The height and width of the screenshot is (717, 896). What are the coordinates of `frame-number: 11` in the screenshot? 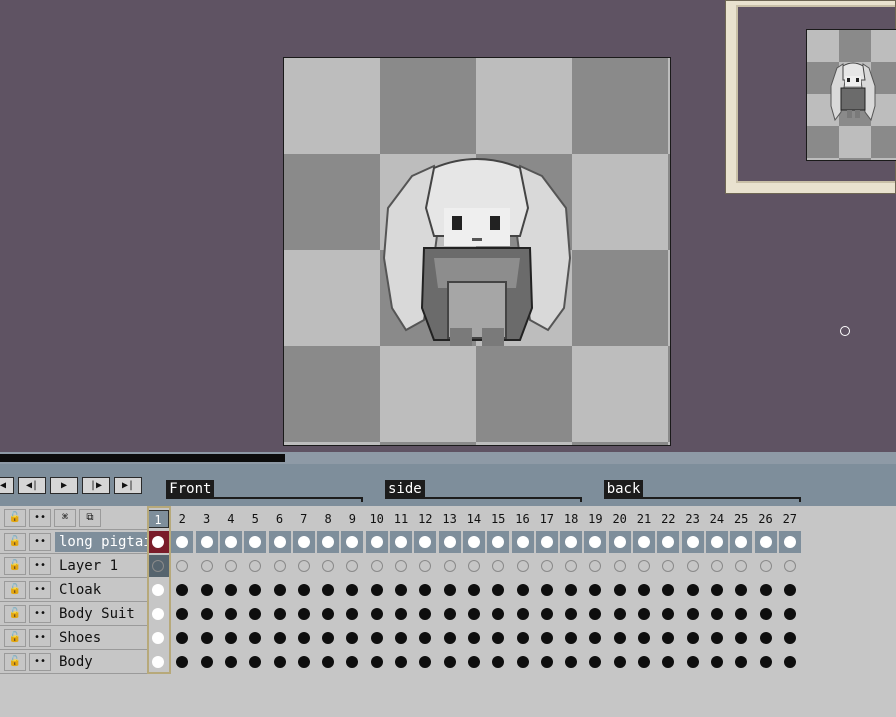 It's located at (401, 519).